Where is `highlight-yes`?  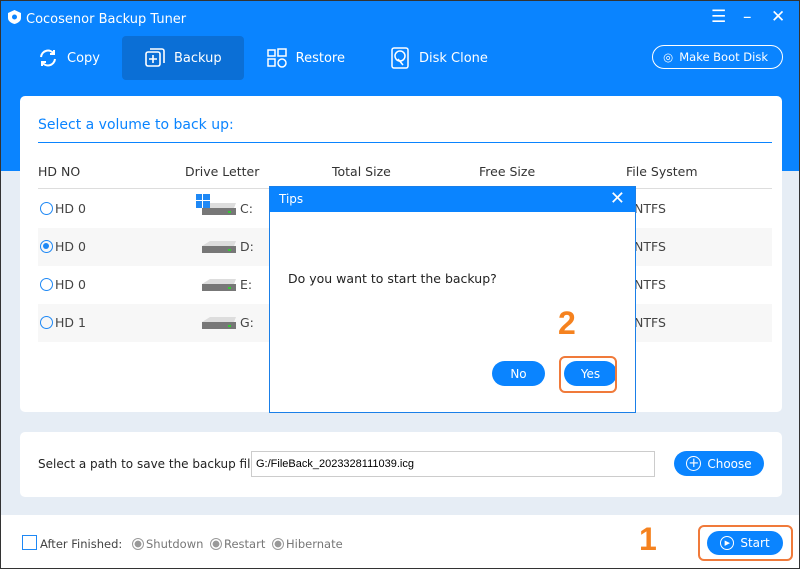
highlight-yes is located at coordinates (588, 374).